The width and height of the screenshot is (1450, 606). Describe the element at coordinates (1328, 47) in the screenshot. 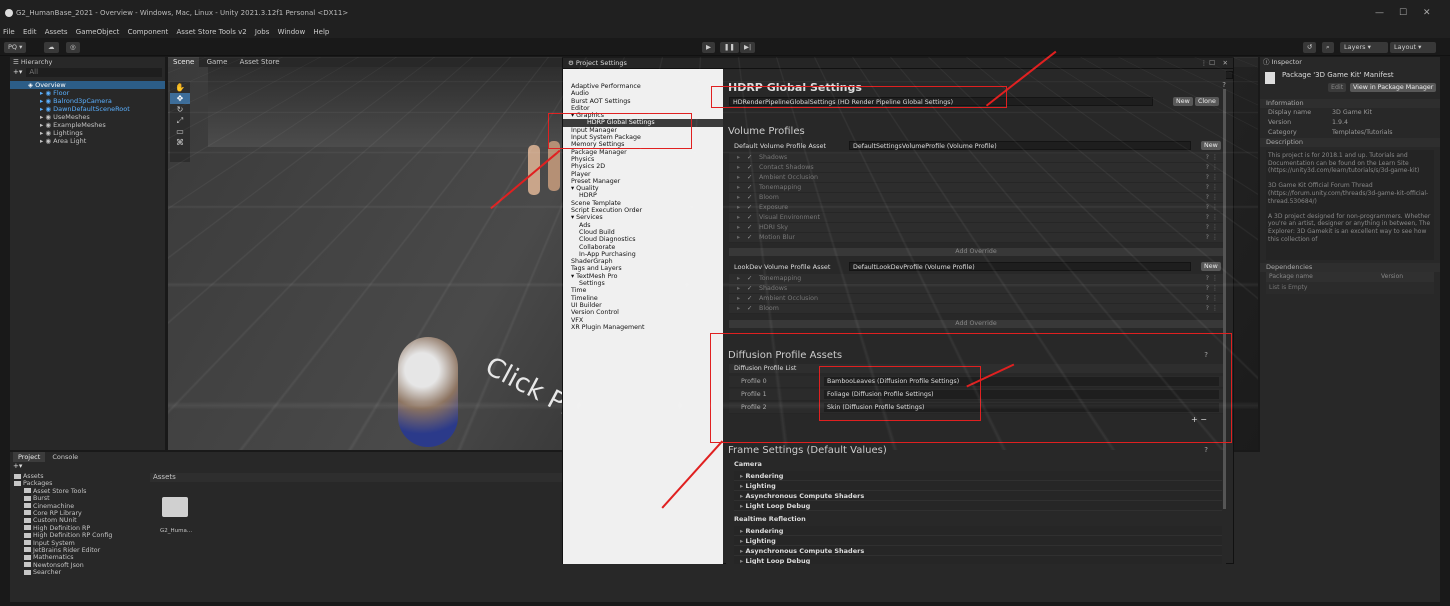

I see `search-icon: ⌕` at that location.